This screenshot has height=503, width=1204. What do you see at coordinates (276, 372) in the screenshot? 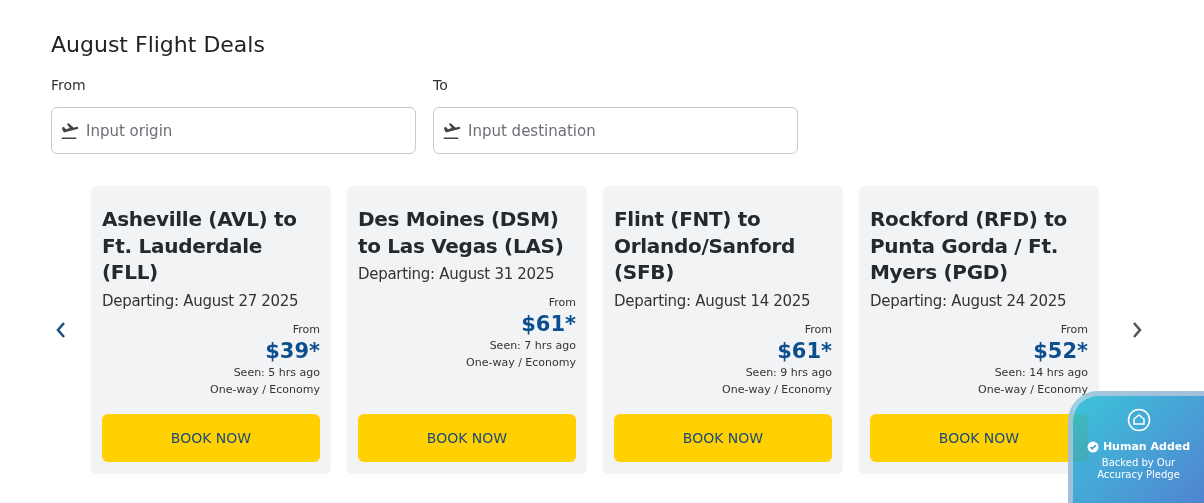
I see `seen-time: Seen: 5 hrs ago` at bounding box center [276, 372].